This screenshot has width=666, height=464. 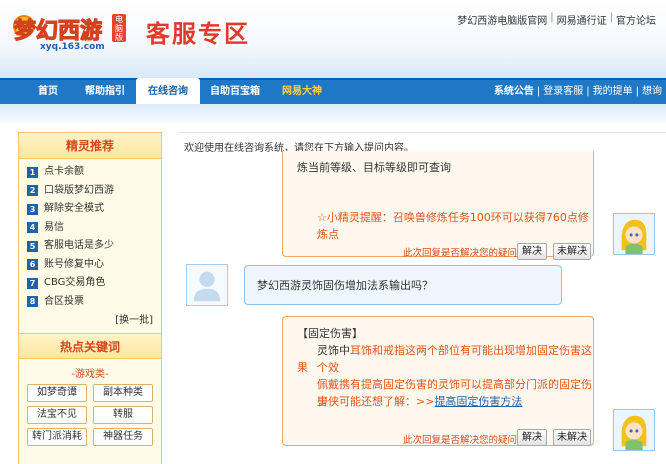 I want to click on faq-number: 8, so click(x=32, y=302).